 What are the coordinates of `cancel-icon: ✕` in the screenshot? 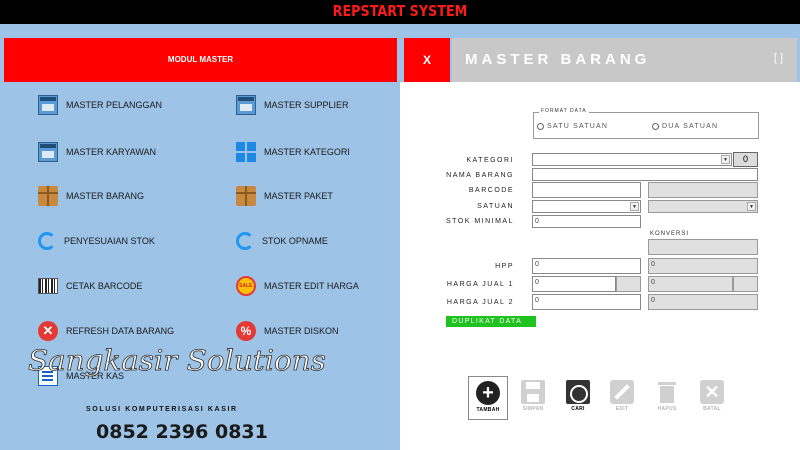 It's located at (712, 392).